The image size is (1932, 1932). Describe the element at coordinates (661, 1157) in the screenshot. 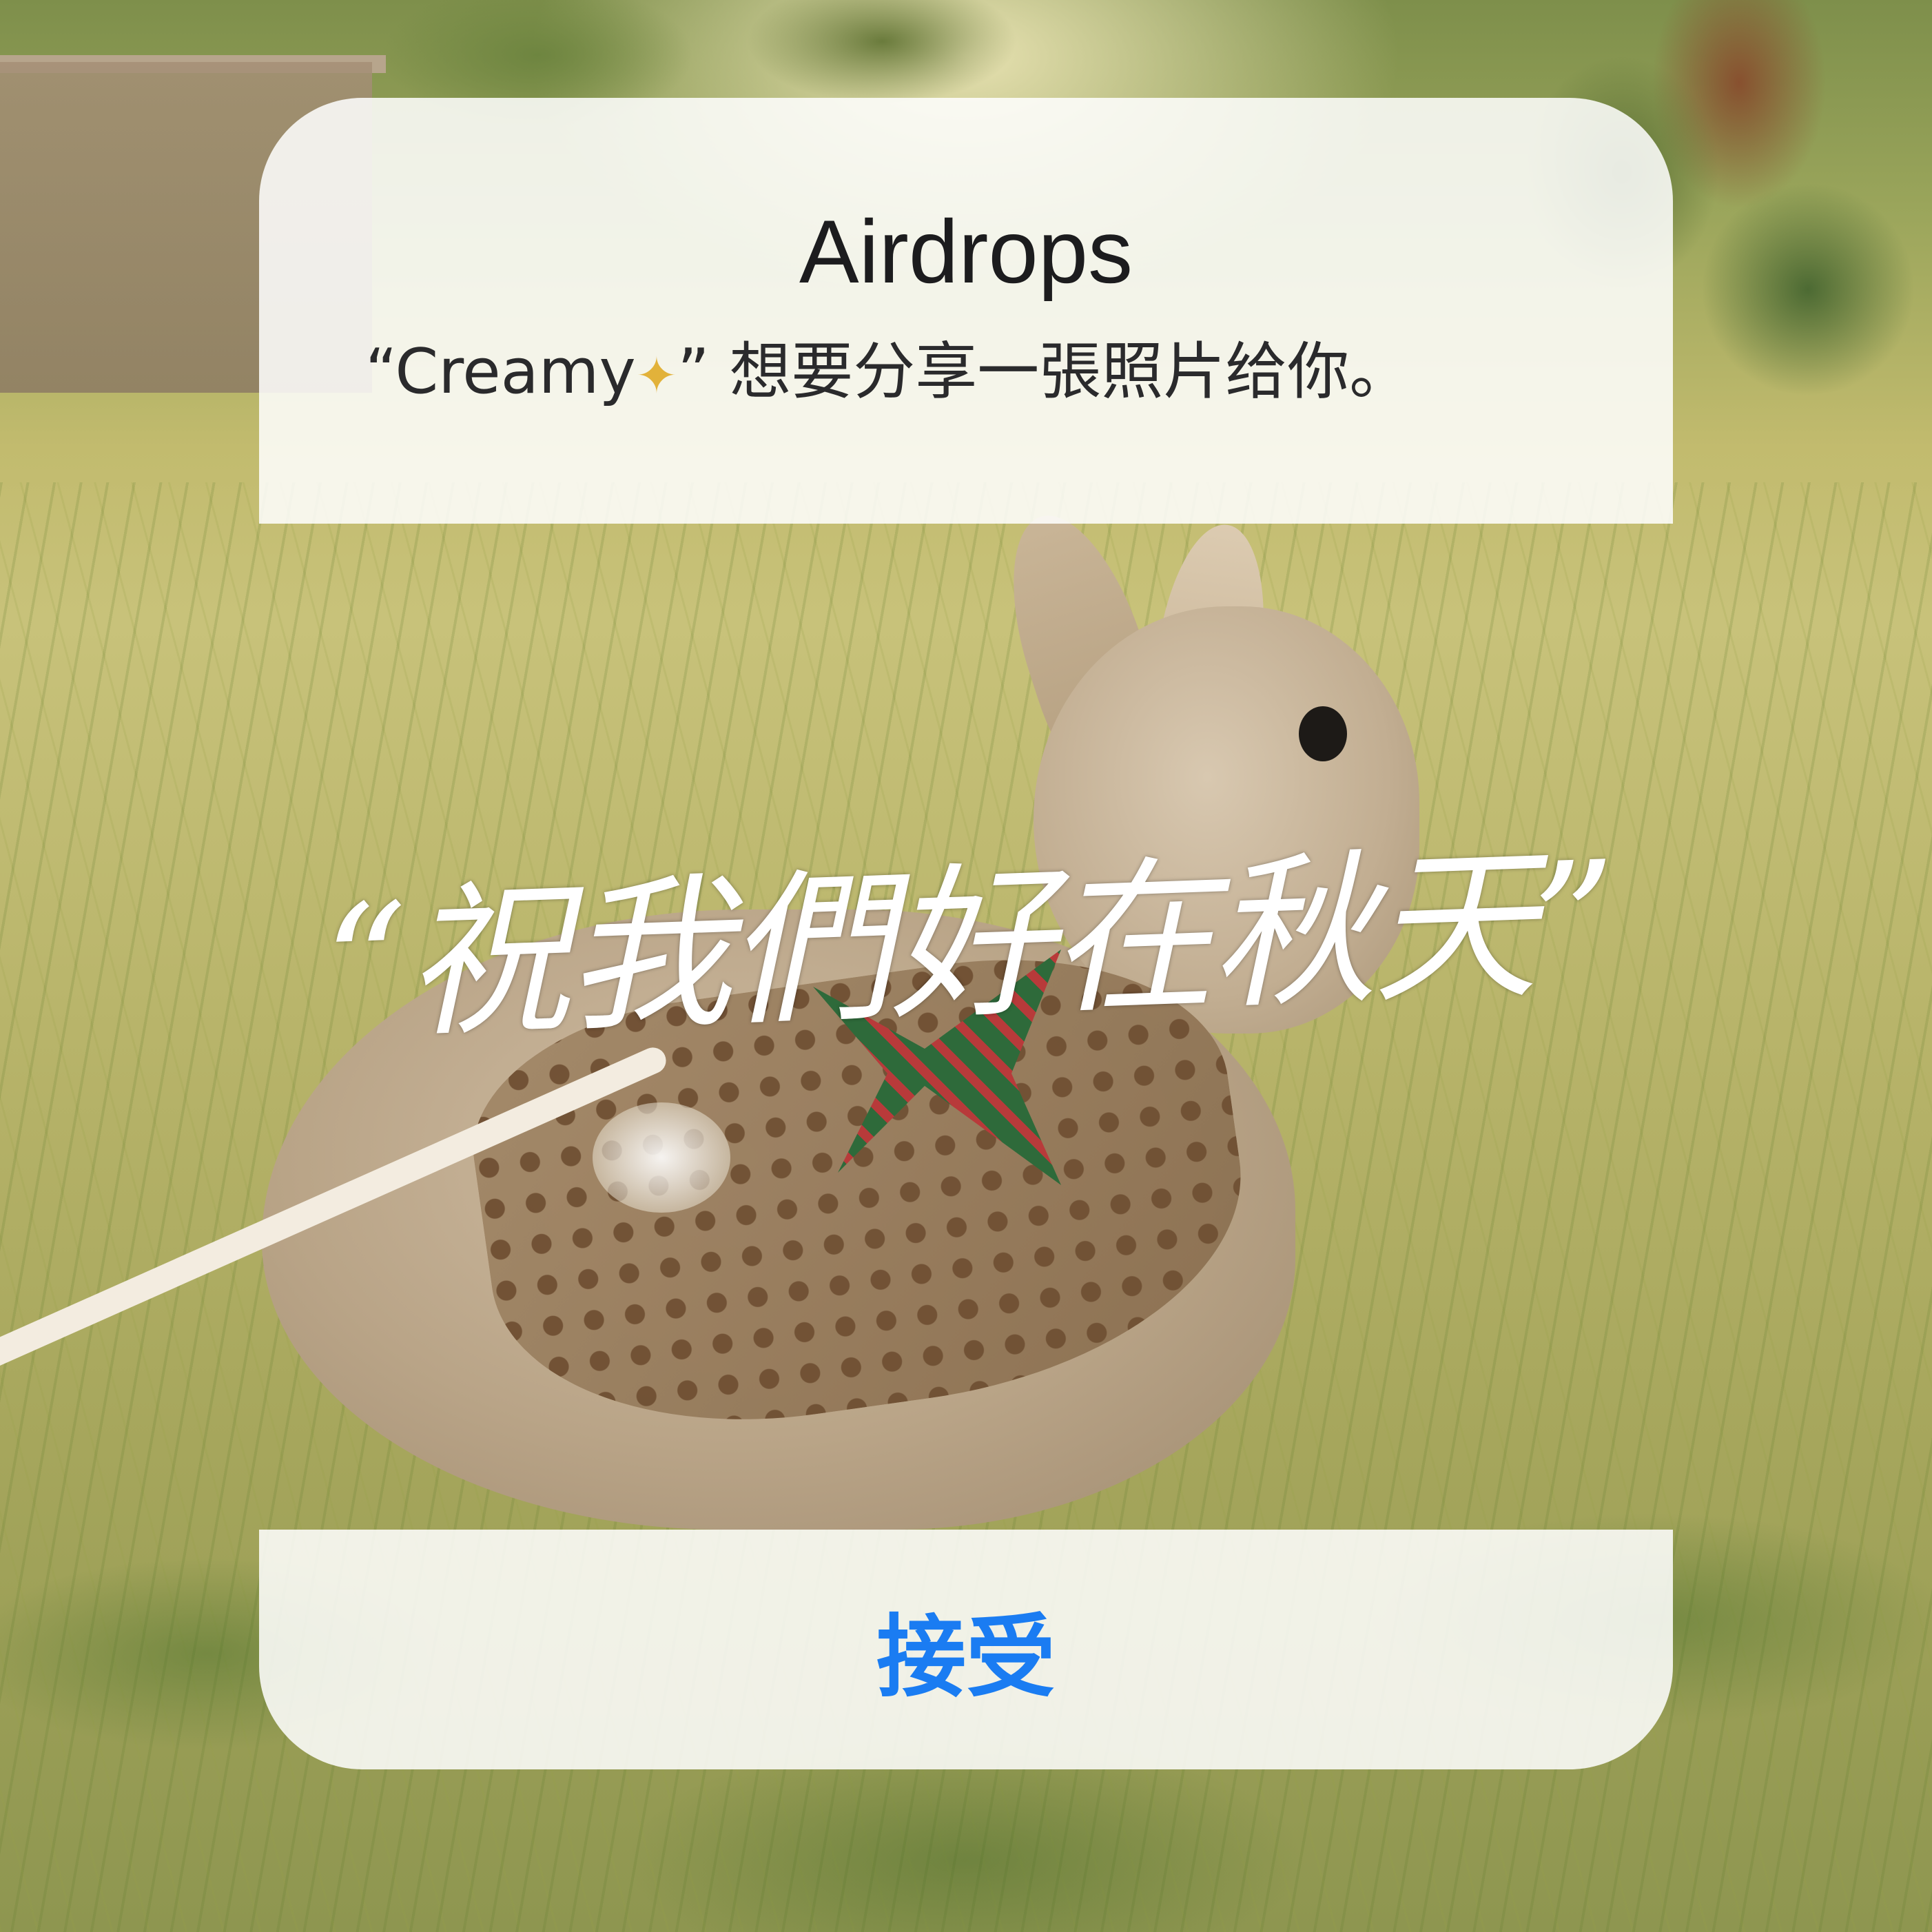

I see `harness-bow` at that location.